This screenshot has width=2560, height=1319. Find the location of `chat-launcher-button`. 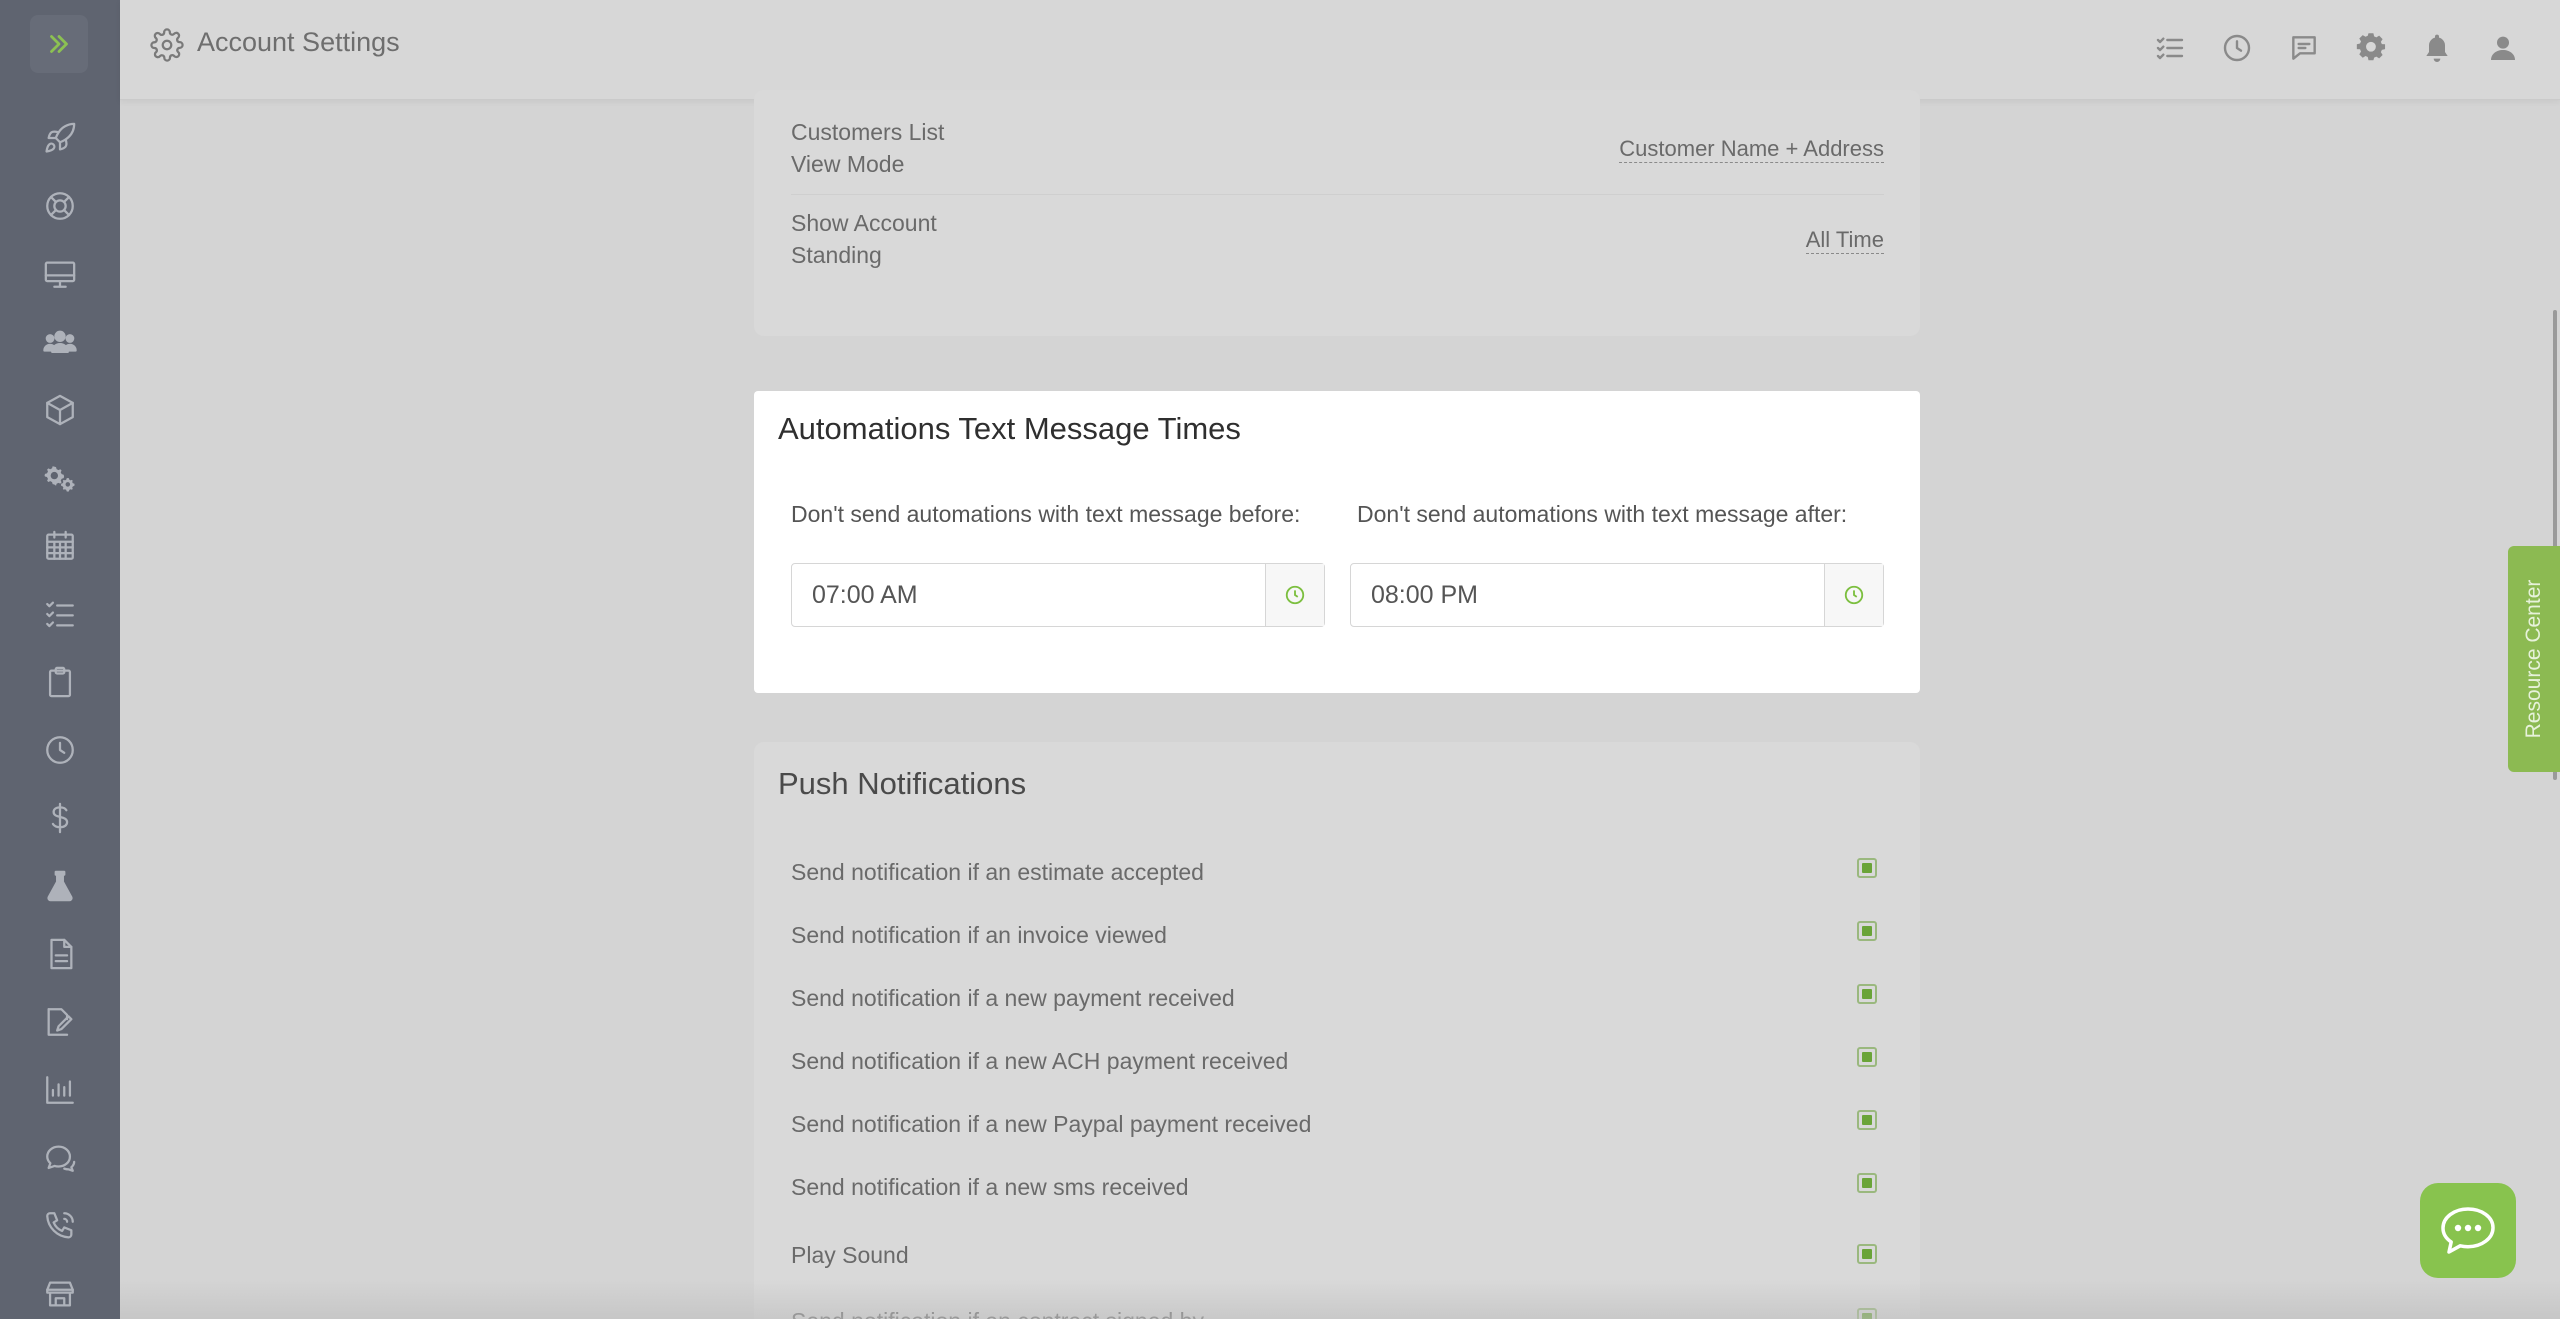

chat-launcher-button is located at coordinates (2468, 1230).